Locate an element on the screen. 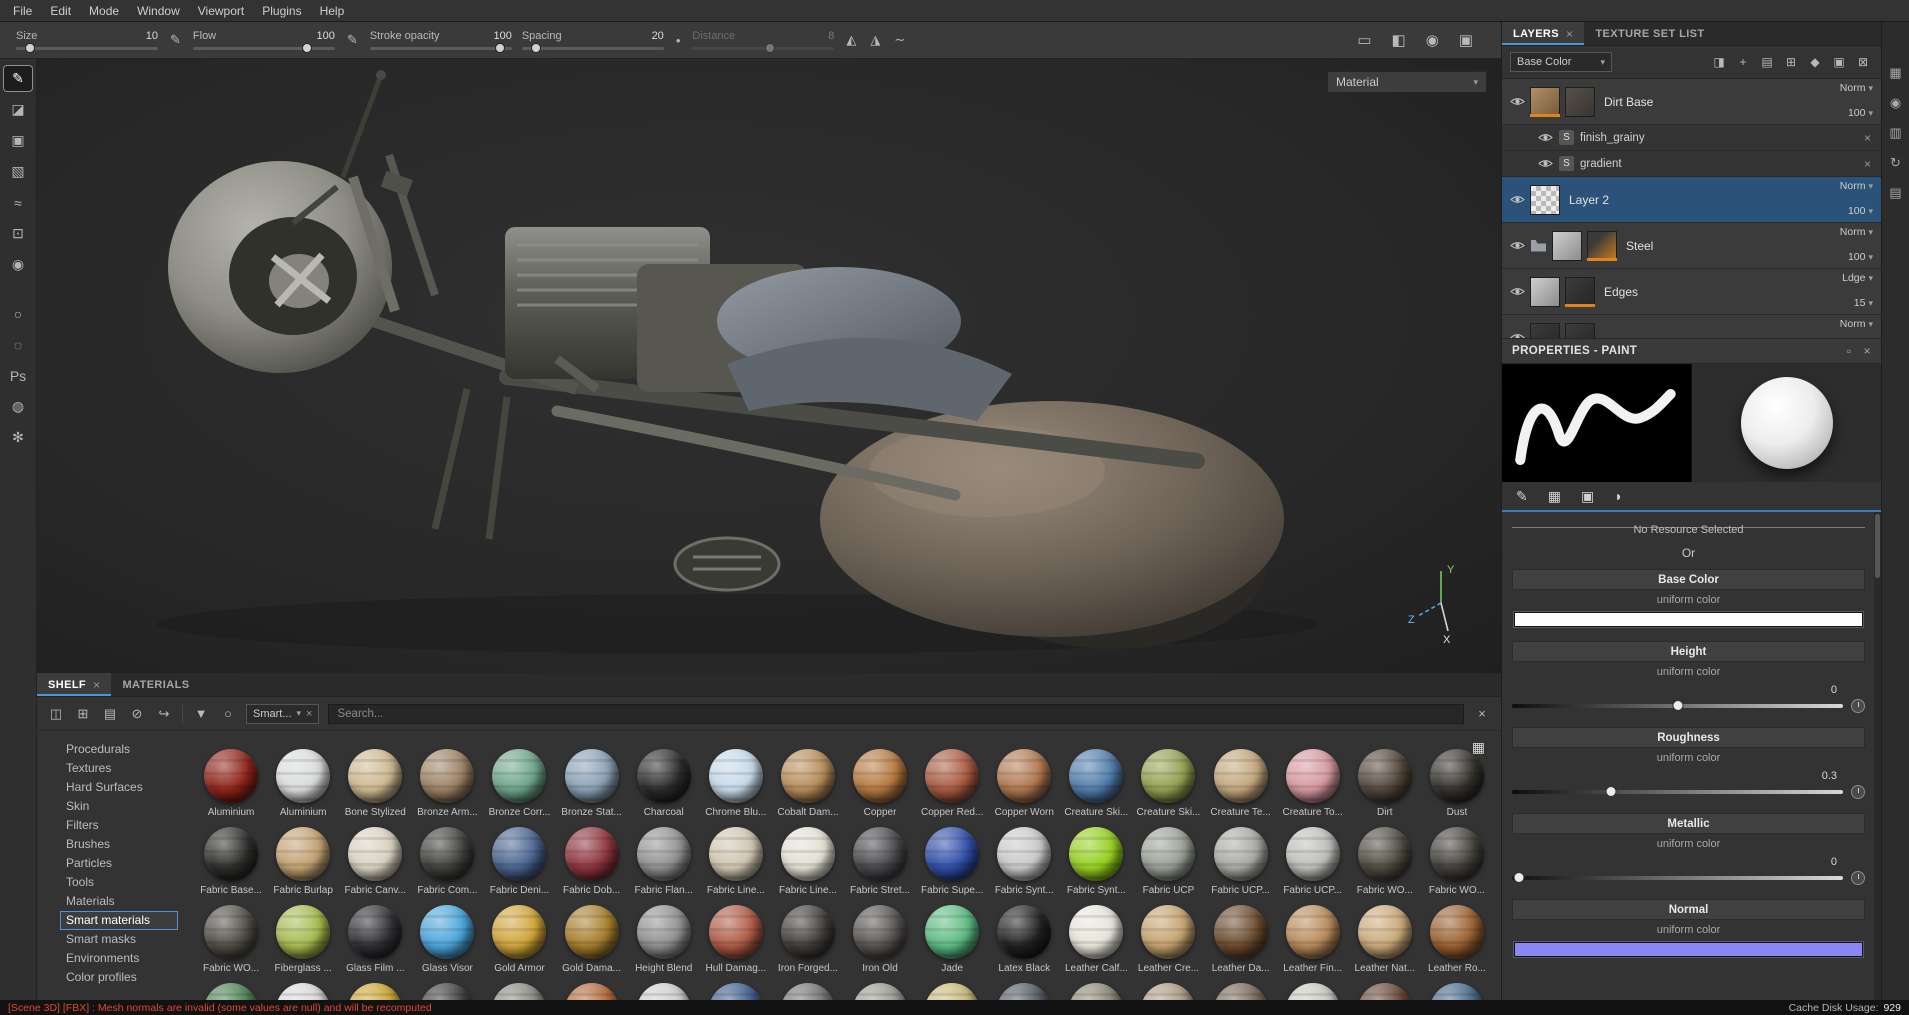 This screenshot has width=1909, height=1015. paint-brush-tool: ✎ is located at coordinates (18, 78).